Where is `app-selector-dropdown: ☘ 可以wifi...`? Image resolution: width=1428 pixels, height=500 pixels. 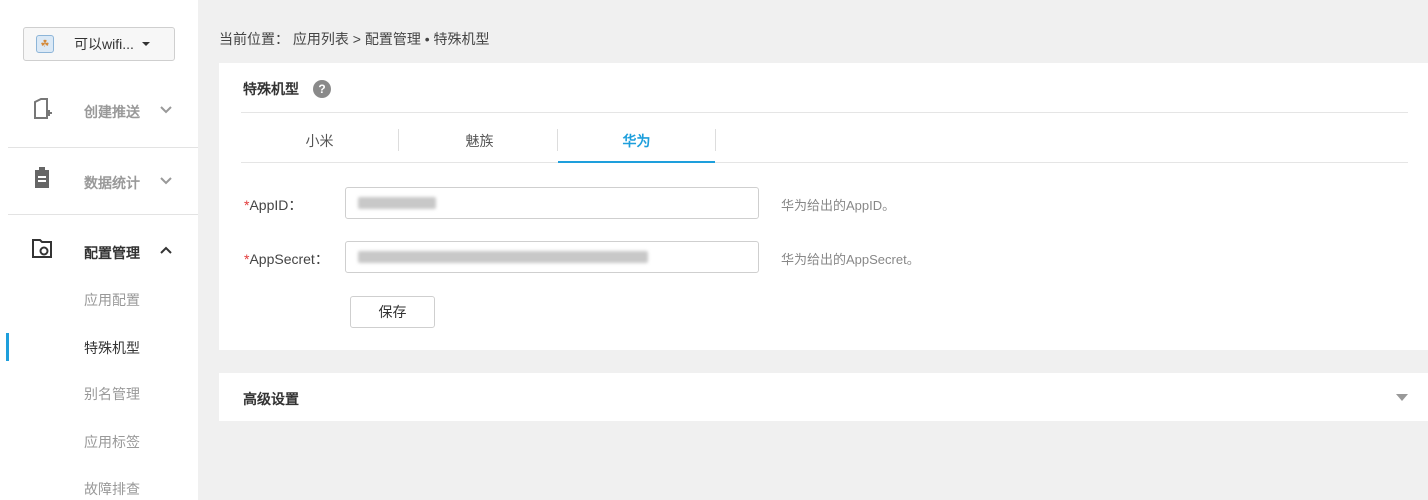 app-selector-dropdown: ☘ 可以wifi... is located at coordinates (99, 44).